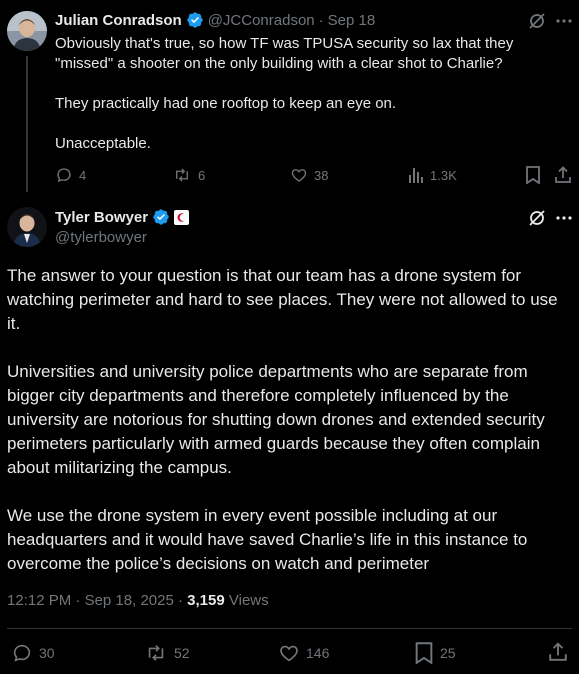 The image size is (579, 674). I want to click on like-button: 38, so click(309, 175).